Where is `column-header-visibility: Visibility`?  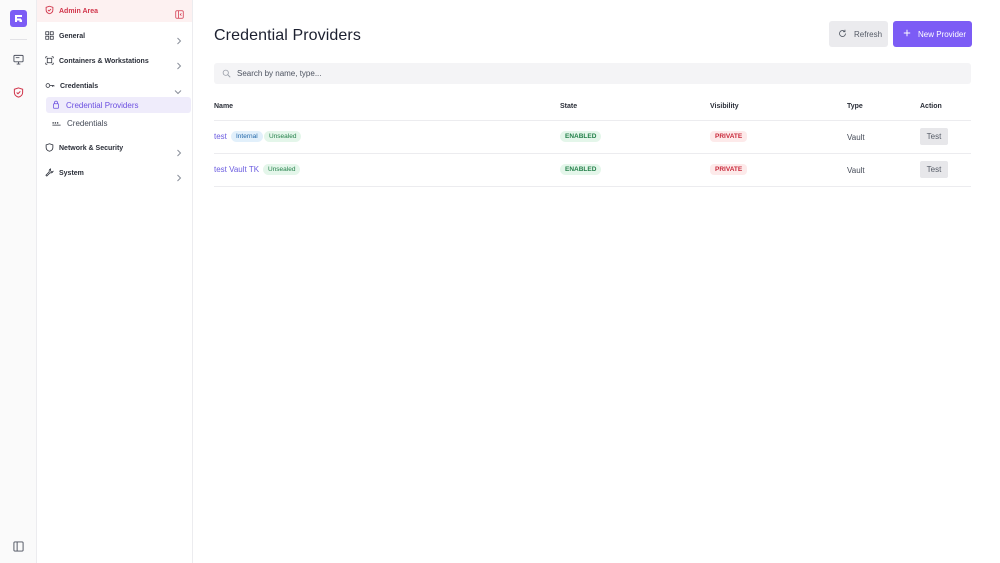
column-header-visibility: Visibility is located at coordinates (724, 106).